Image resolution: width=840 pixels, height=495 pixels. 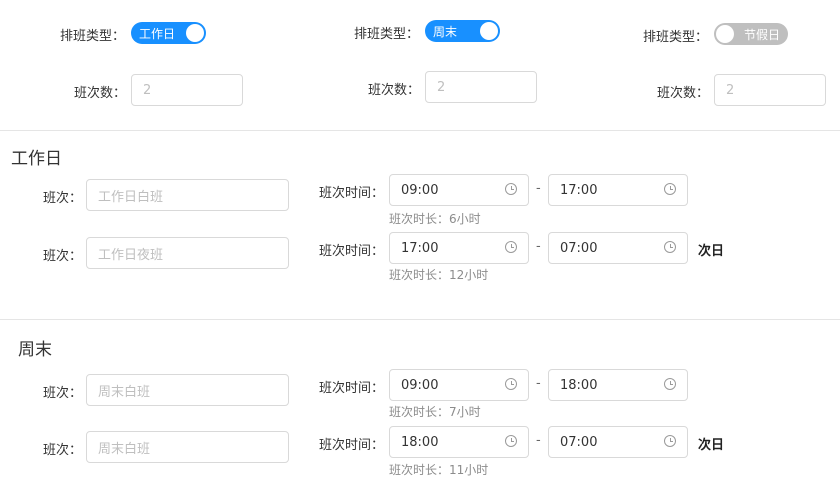 What do you see at coordinates (459, 442) in the screenshot?
I see `shift-start-time-picker: 18:00` at bounding box center [459, 442].